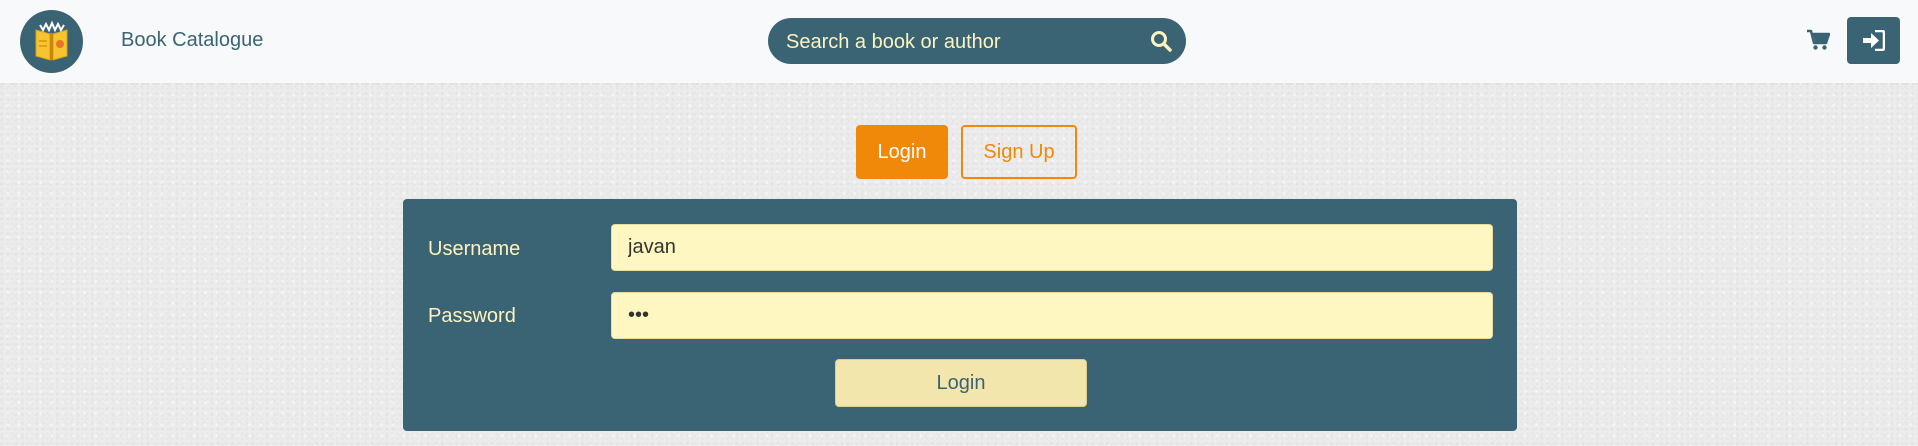 The image size is (1918, 446). I want to click on login-submit-button: Login, so click(961, 383).